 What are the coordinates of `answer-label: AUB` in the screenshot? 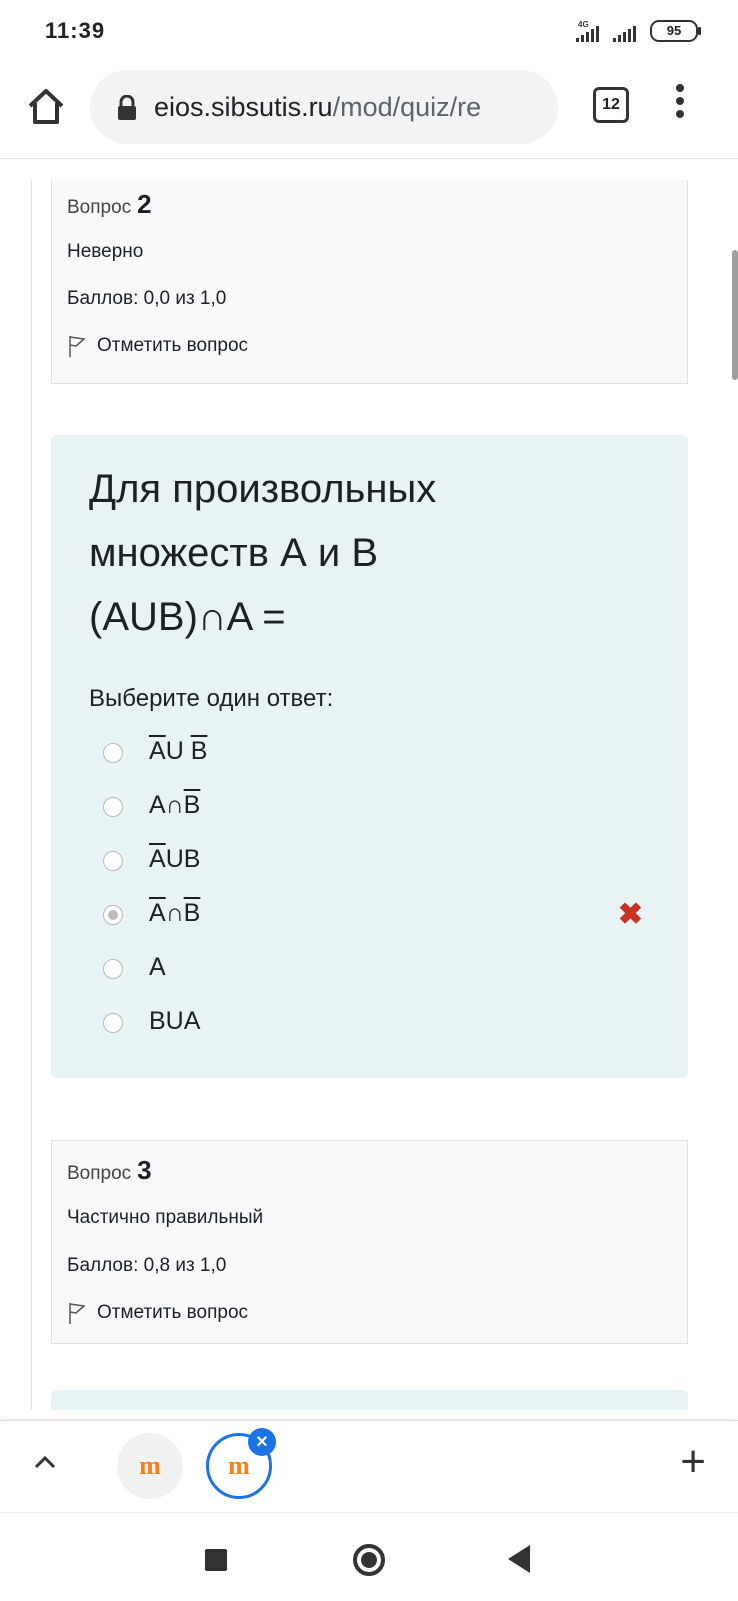 It's located at (175, 859).